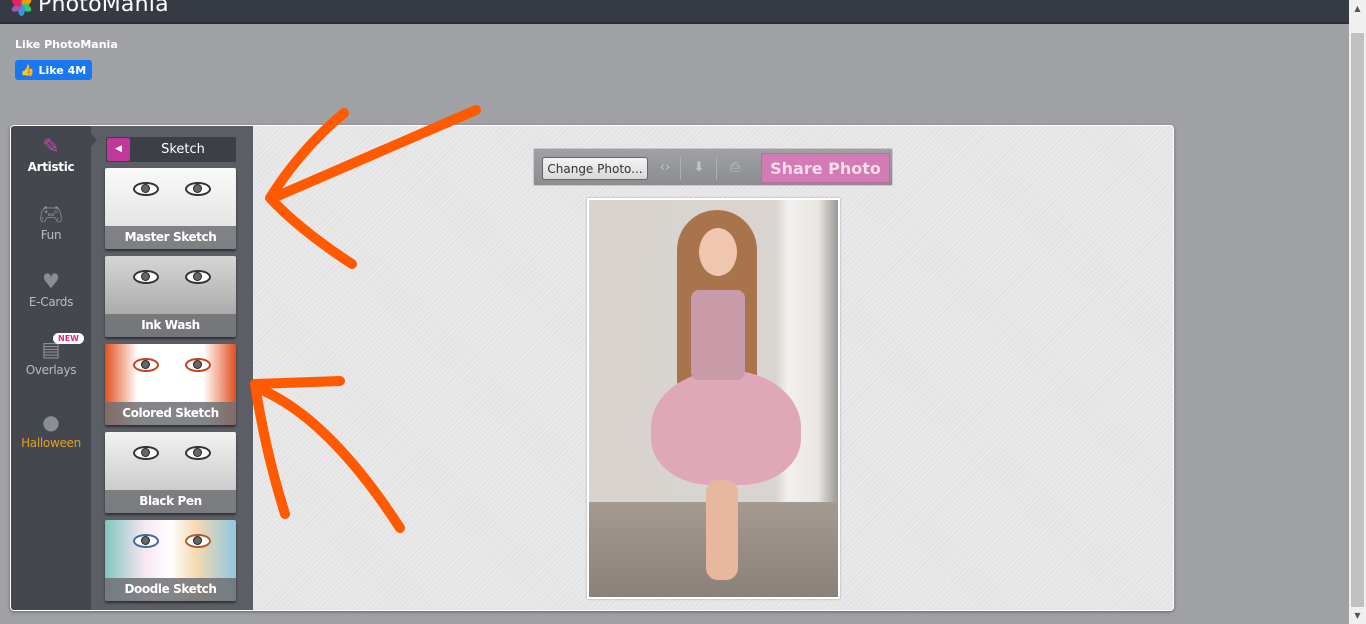 This screenshot has width=1366, height=624. I want to click on caret-left-icon: ◀, so click(118, 149).